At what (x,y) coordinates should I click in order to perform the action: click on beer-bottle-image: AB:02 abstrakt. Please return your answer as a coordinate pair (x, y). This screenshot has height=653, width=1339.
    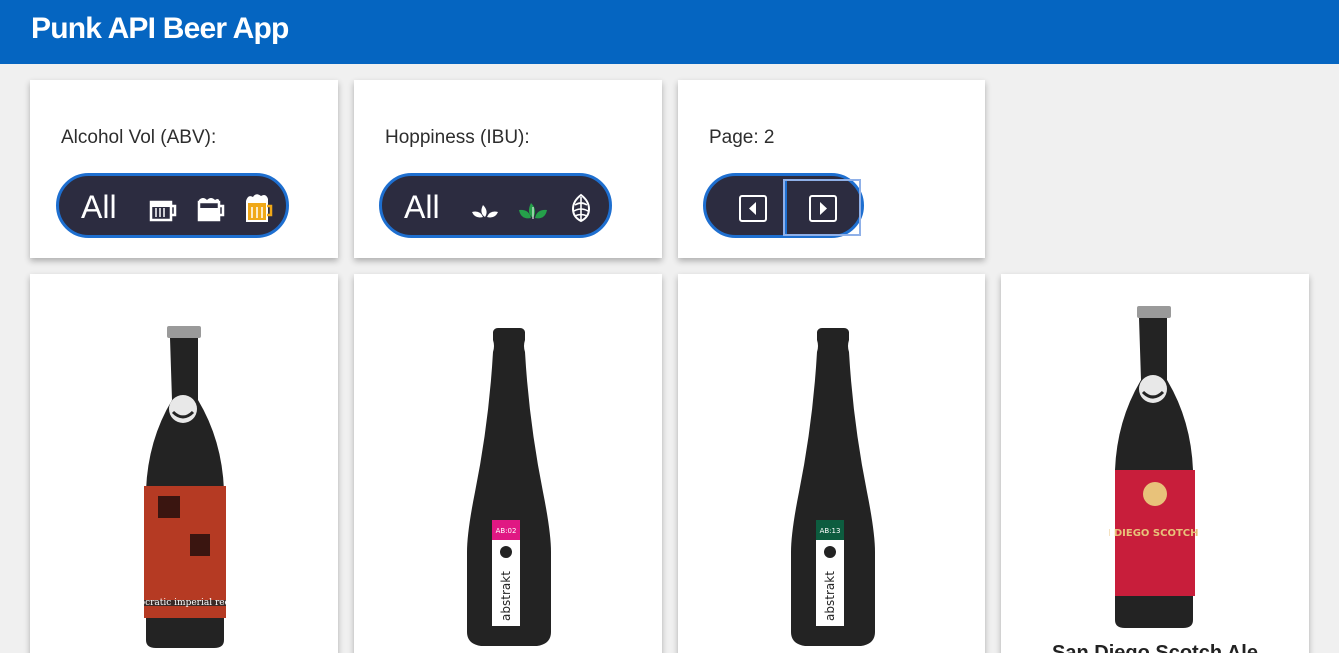
    Looking at the image, I should click on (509, 487).